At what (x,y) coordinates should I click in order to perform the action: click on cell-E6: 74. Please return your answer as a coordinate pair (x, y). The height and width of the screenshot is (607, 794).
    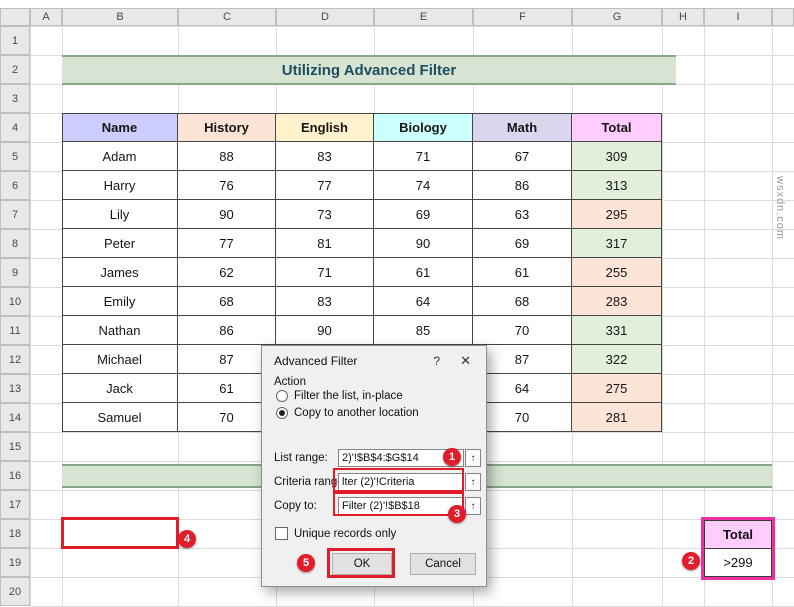
    Looking at the image, I should click on (423, 185).